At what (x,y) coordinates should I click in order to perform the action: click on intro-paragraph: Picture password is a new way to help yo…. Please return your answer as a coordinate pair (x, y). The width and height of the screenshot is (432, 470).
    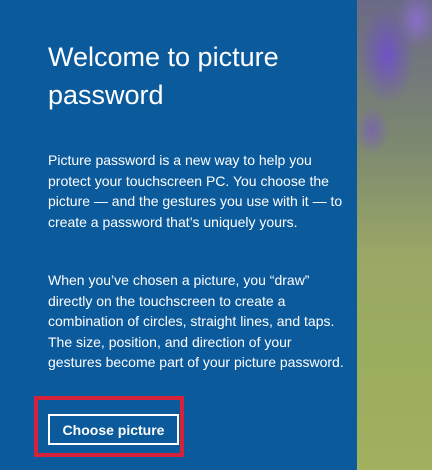
    Looking at the image, I should click on (195, 191).